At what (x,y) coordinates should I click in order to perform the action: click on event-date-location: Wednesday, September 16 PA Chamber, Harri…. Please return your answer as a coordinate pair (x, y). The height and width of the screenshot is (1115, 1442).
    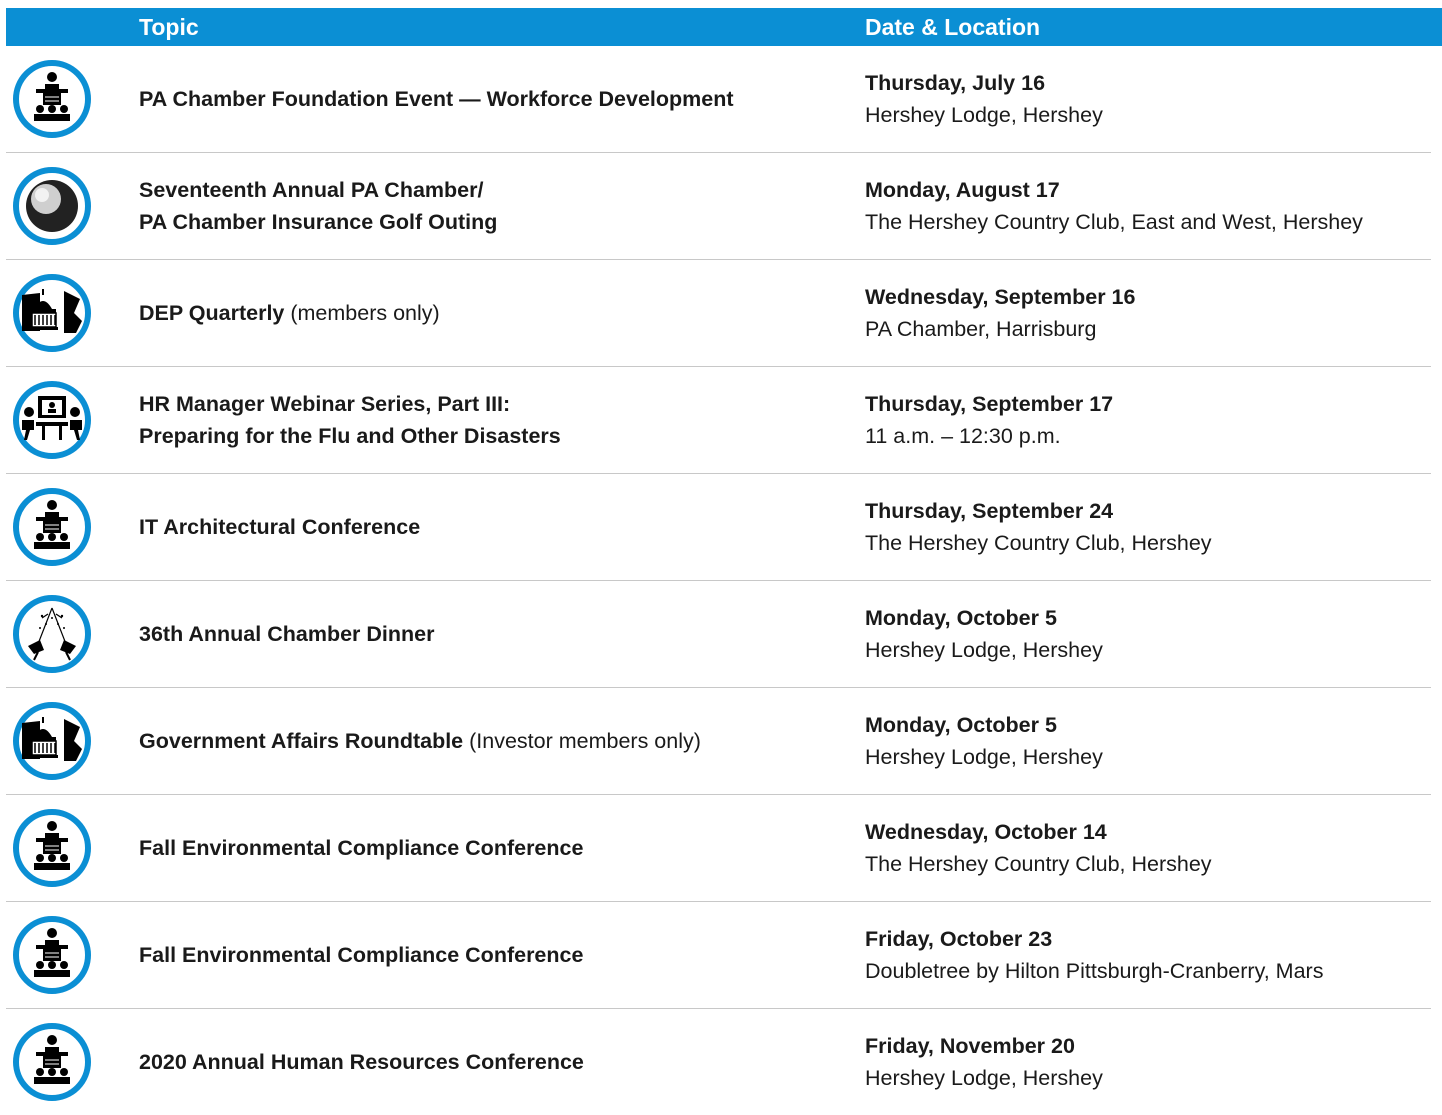
    Looking at the image, I should click on (1148, 313).